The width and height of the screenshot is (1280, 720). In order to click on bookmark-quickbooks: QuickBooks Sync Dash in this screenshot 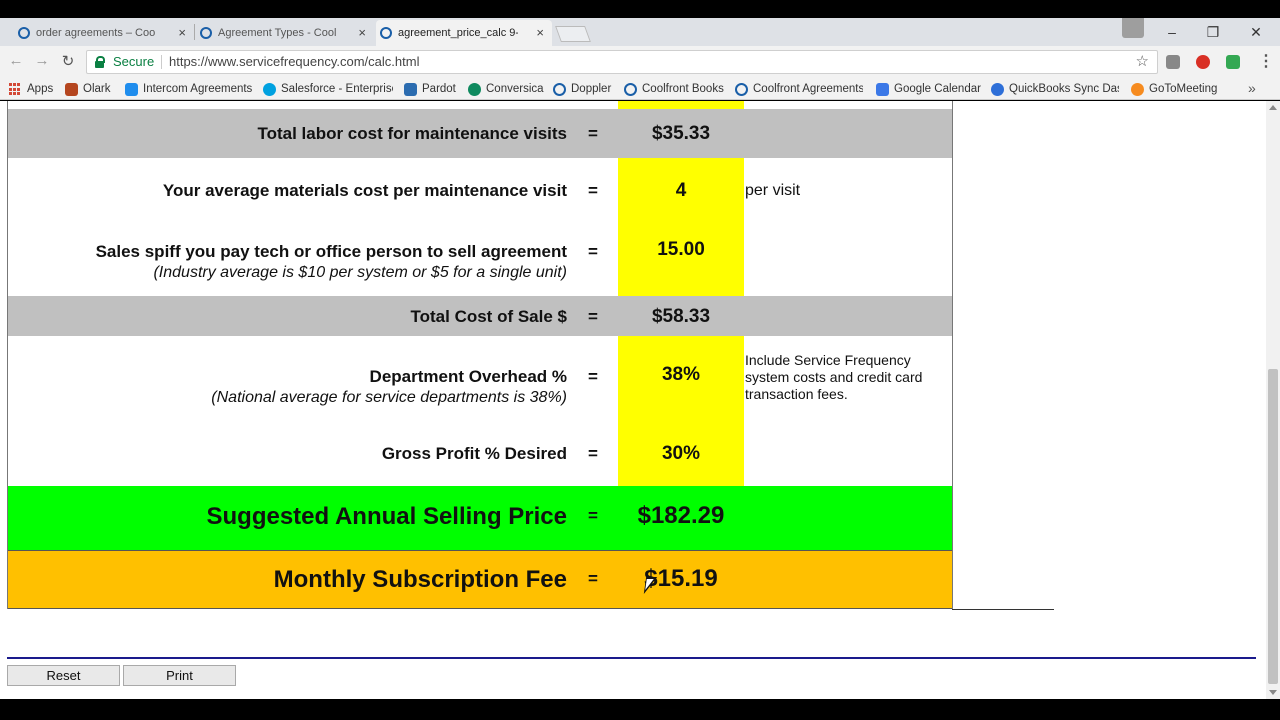, I will do `click(1055, 89)`.